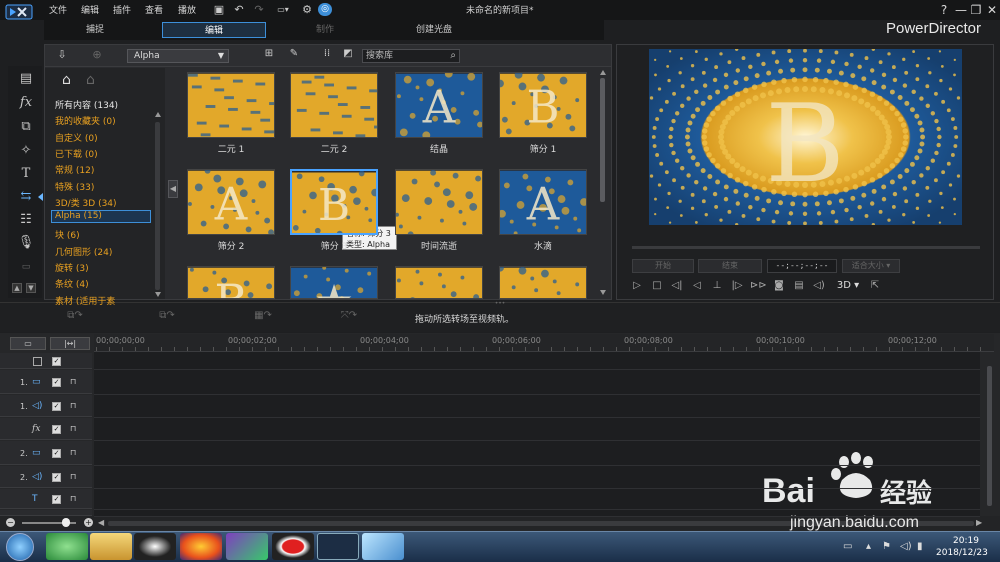  What do you see at coordinates (70, 343) in the screenshot?
I see `storyboard-view-button: |↔|` at bounding box center [70, 343].